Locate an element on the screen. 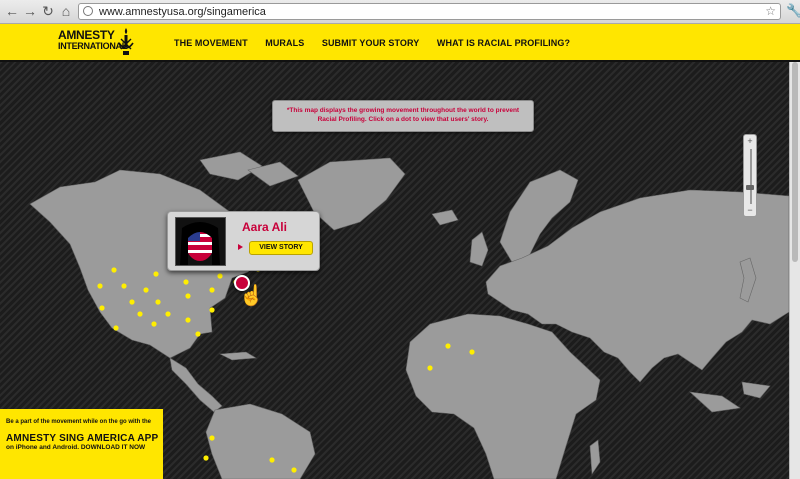 This screenshot has height=479, width=800. globe-icon is located at coordinates (88, 11).